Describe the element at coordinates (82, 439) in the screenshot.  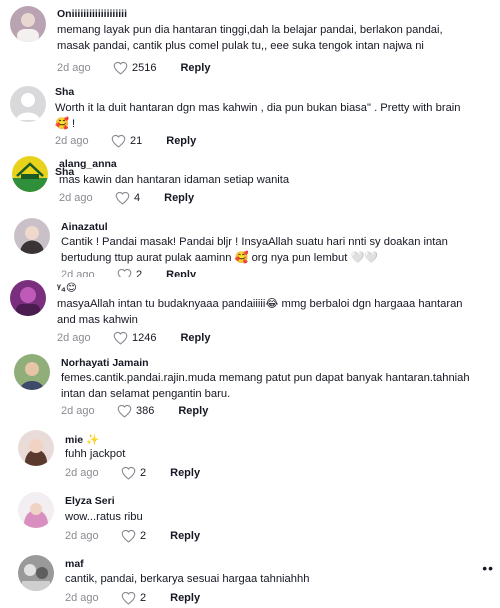
I see `comment-username: mie ✨` at that location.